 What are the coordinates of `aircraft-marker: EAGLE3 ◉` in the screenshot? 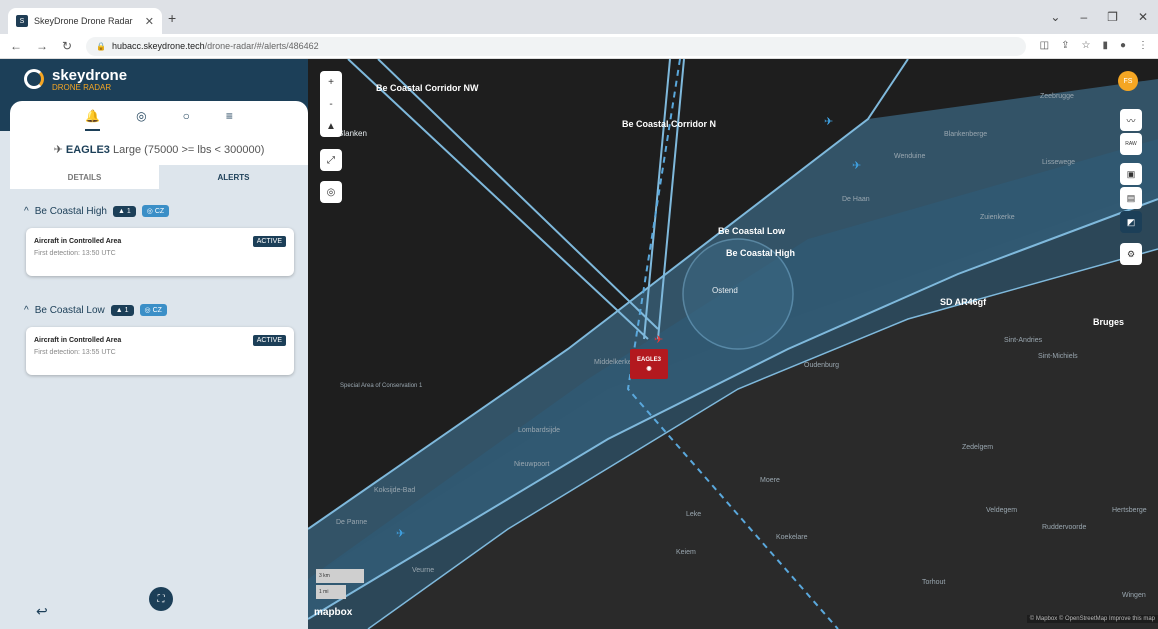 It's located at (649, 364).